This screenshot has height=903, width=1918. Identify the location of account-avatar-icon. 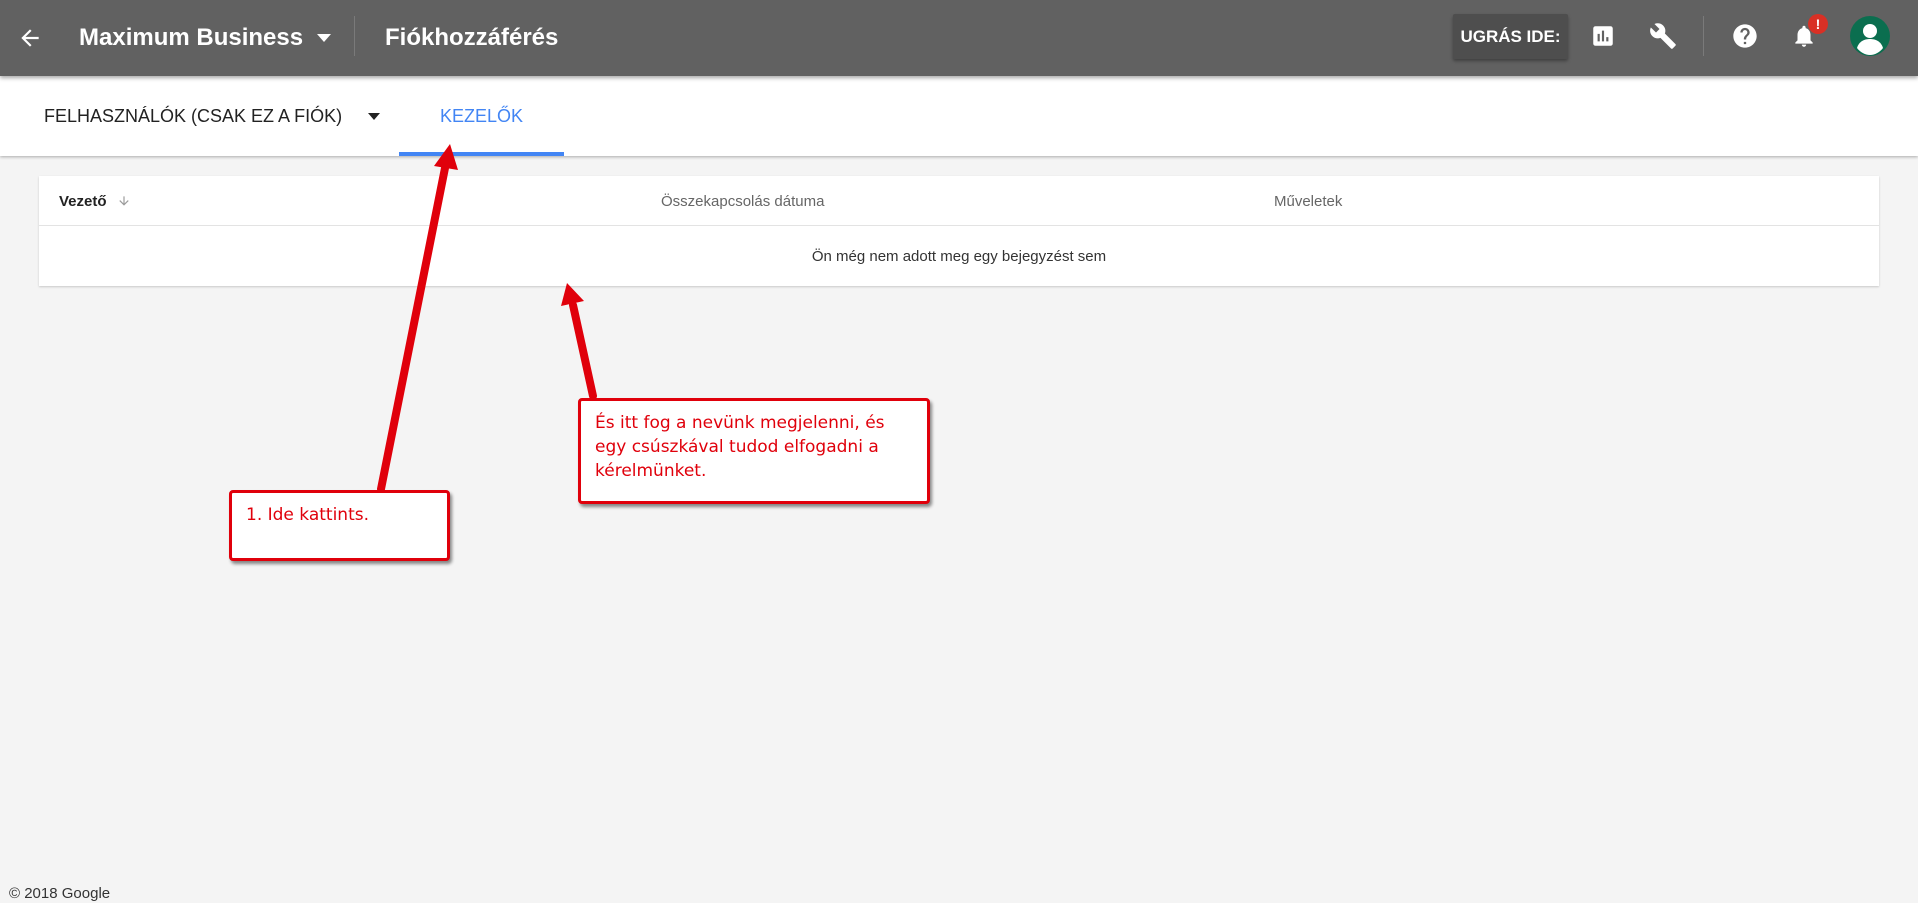
(1870, 36).